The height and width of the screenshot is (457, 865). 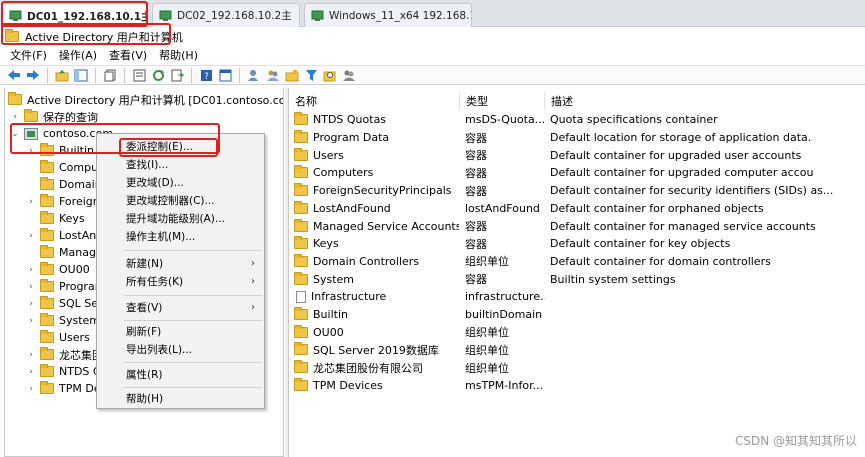 What do you see at coordinates (292, 75) in the screenshot?
I see `new-ou-icon` at bounding box center [292, 75].